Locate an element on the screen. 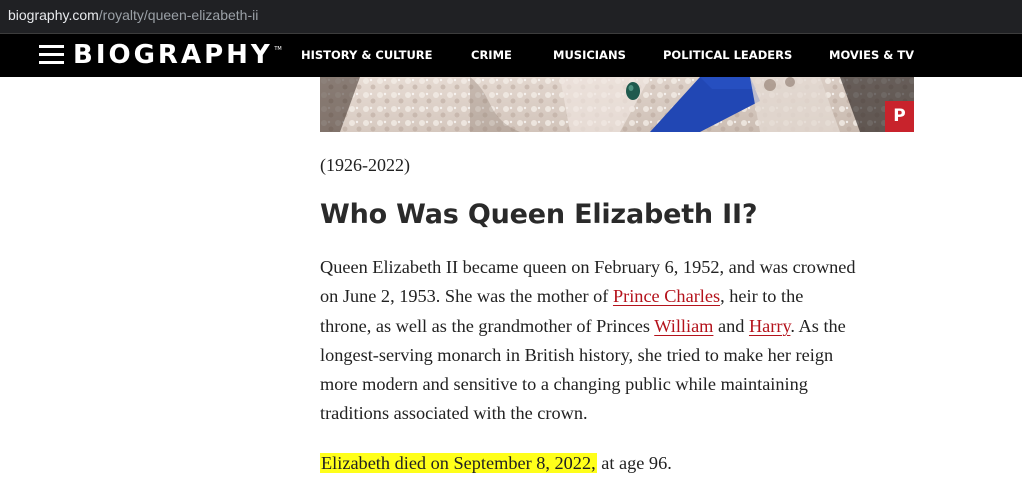  text-segment: . As the is located at coordinates (818, 325).